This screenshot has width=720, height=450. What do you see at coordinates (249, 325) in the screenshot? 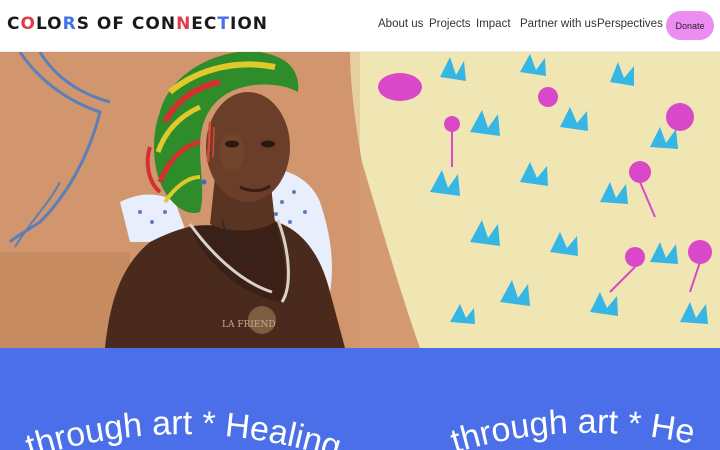
I see `shirt-print-text: LA FRIEND` at bounding box center [249, 325].